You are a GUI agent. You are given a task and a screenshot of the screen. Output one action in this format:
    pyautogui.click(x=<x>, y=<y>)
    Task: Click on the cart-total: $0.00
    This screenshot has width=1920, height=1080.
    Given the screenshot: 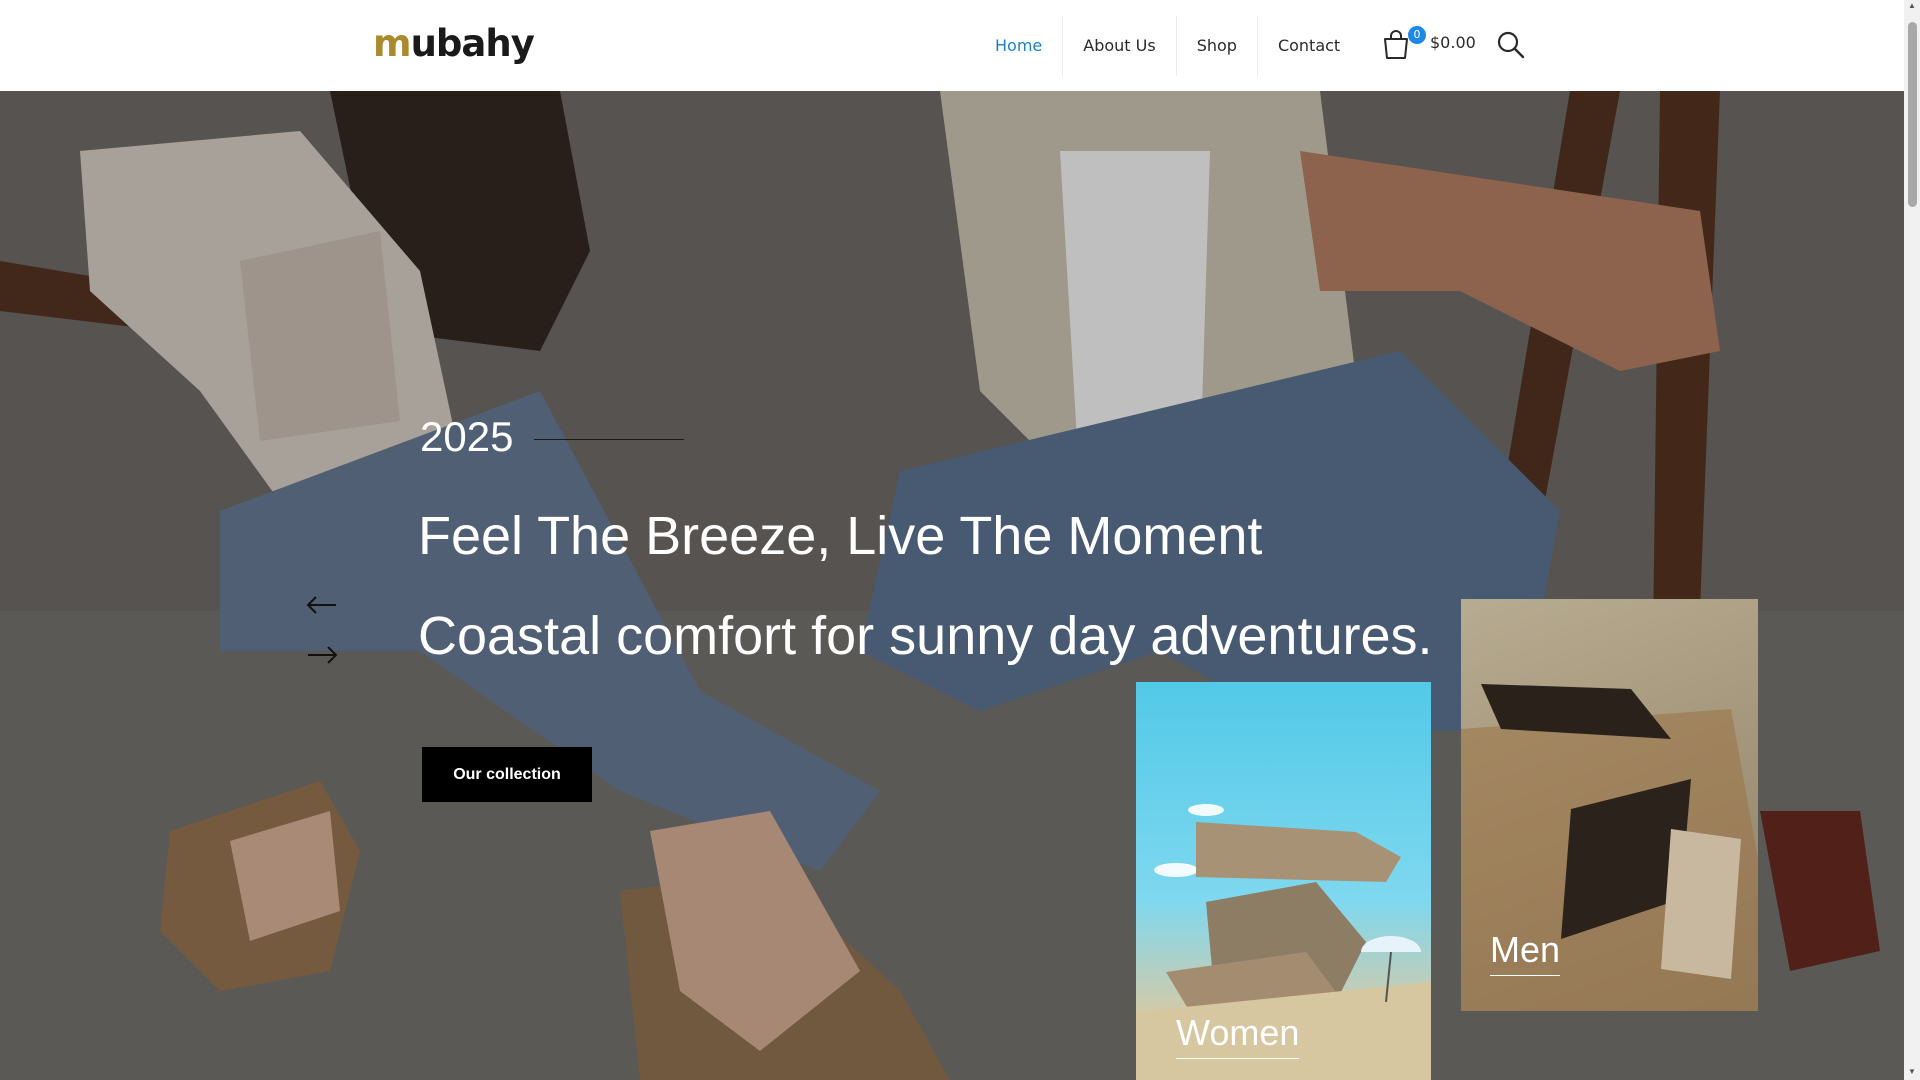 What is the action you would take?
    pyautogui.click(x=1453, y=42)
    